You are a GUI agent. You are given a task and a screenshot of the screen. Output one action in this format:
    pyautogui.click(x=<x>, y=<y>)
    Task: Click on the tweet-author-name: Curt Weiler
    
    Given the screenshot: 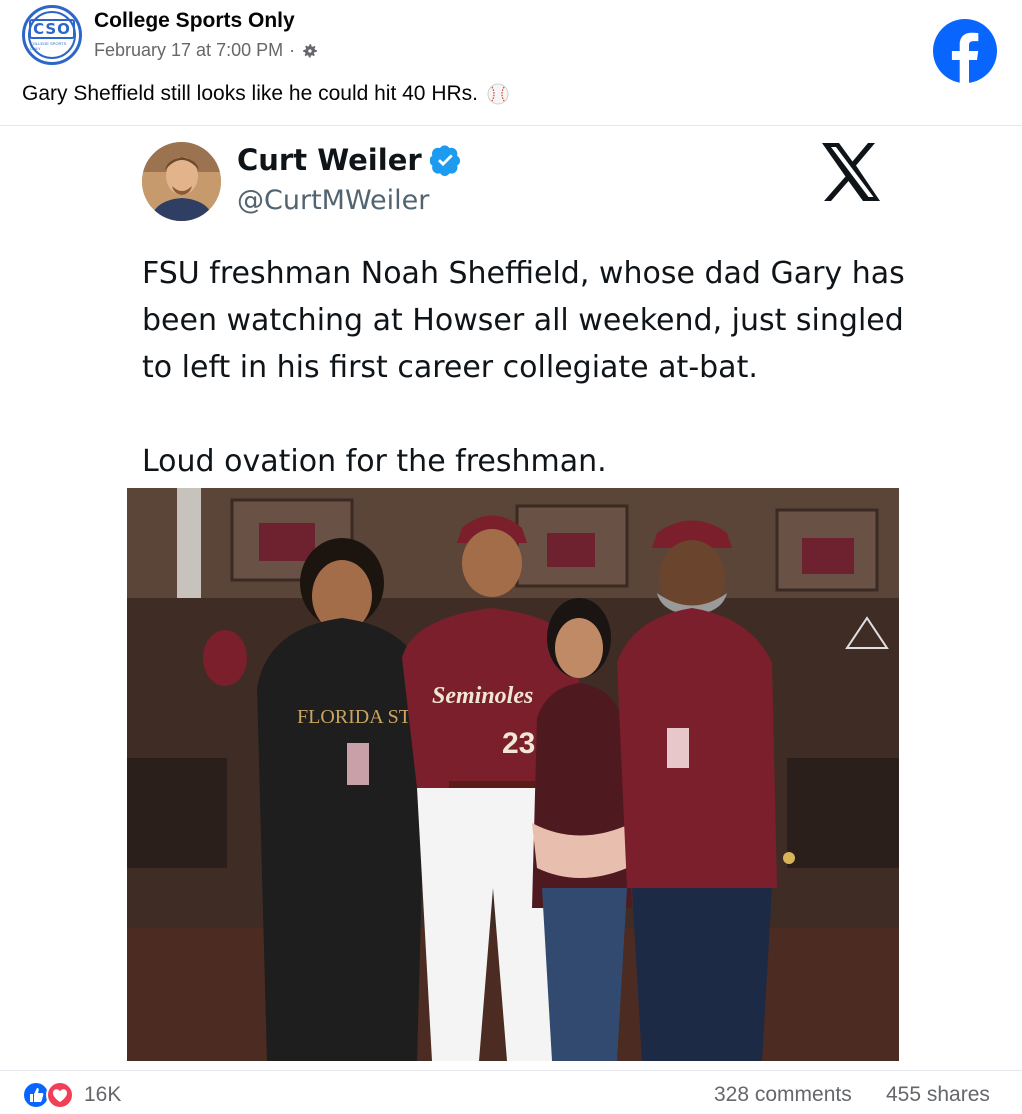 What is the action you would take?
    pyautogui.click(x=349, y=160)
    